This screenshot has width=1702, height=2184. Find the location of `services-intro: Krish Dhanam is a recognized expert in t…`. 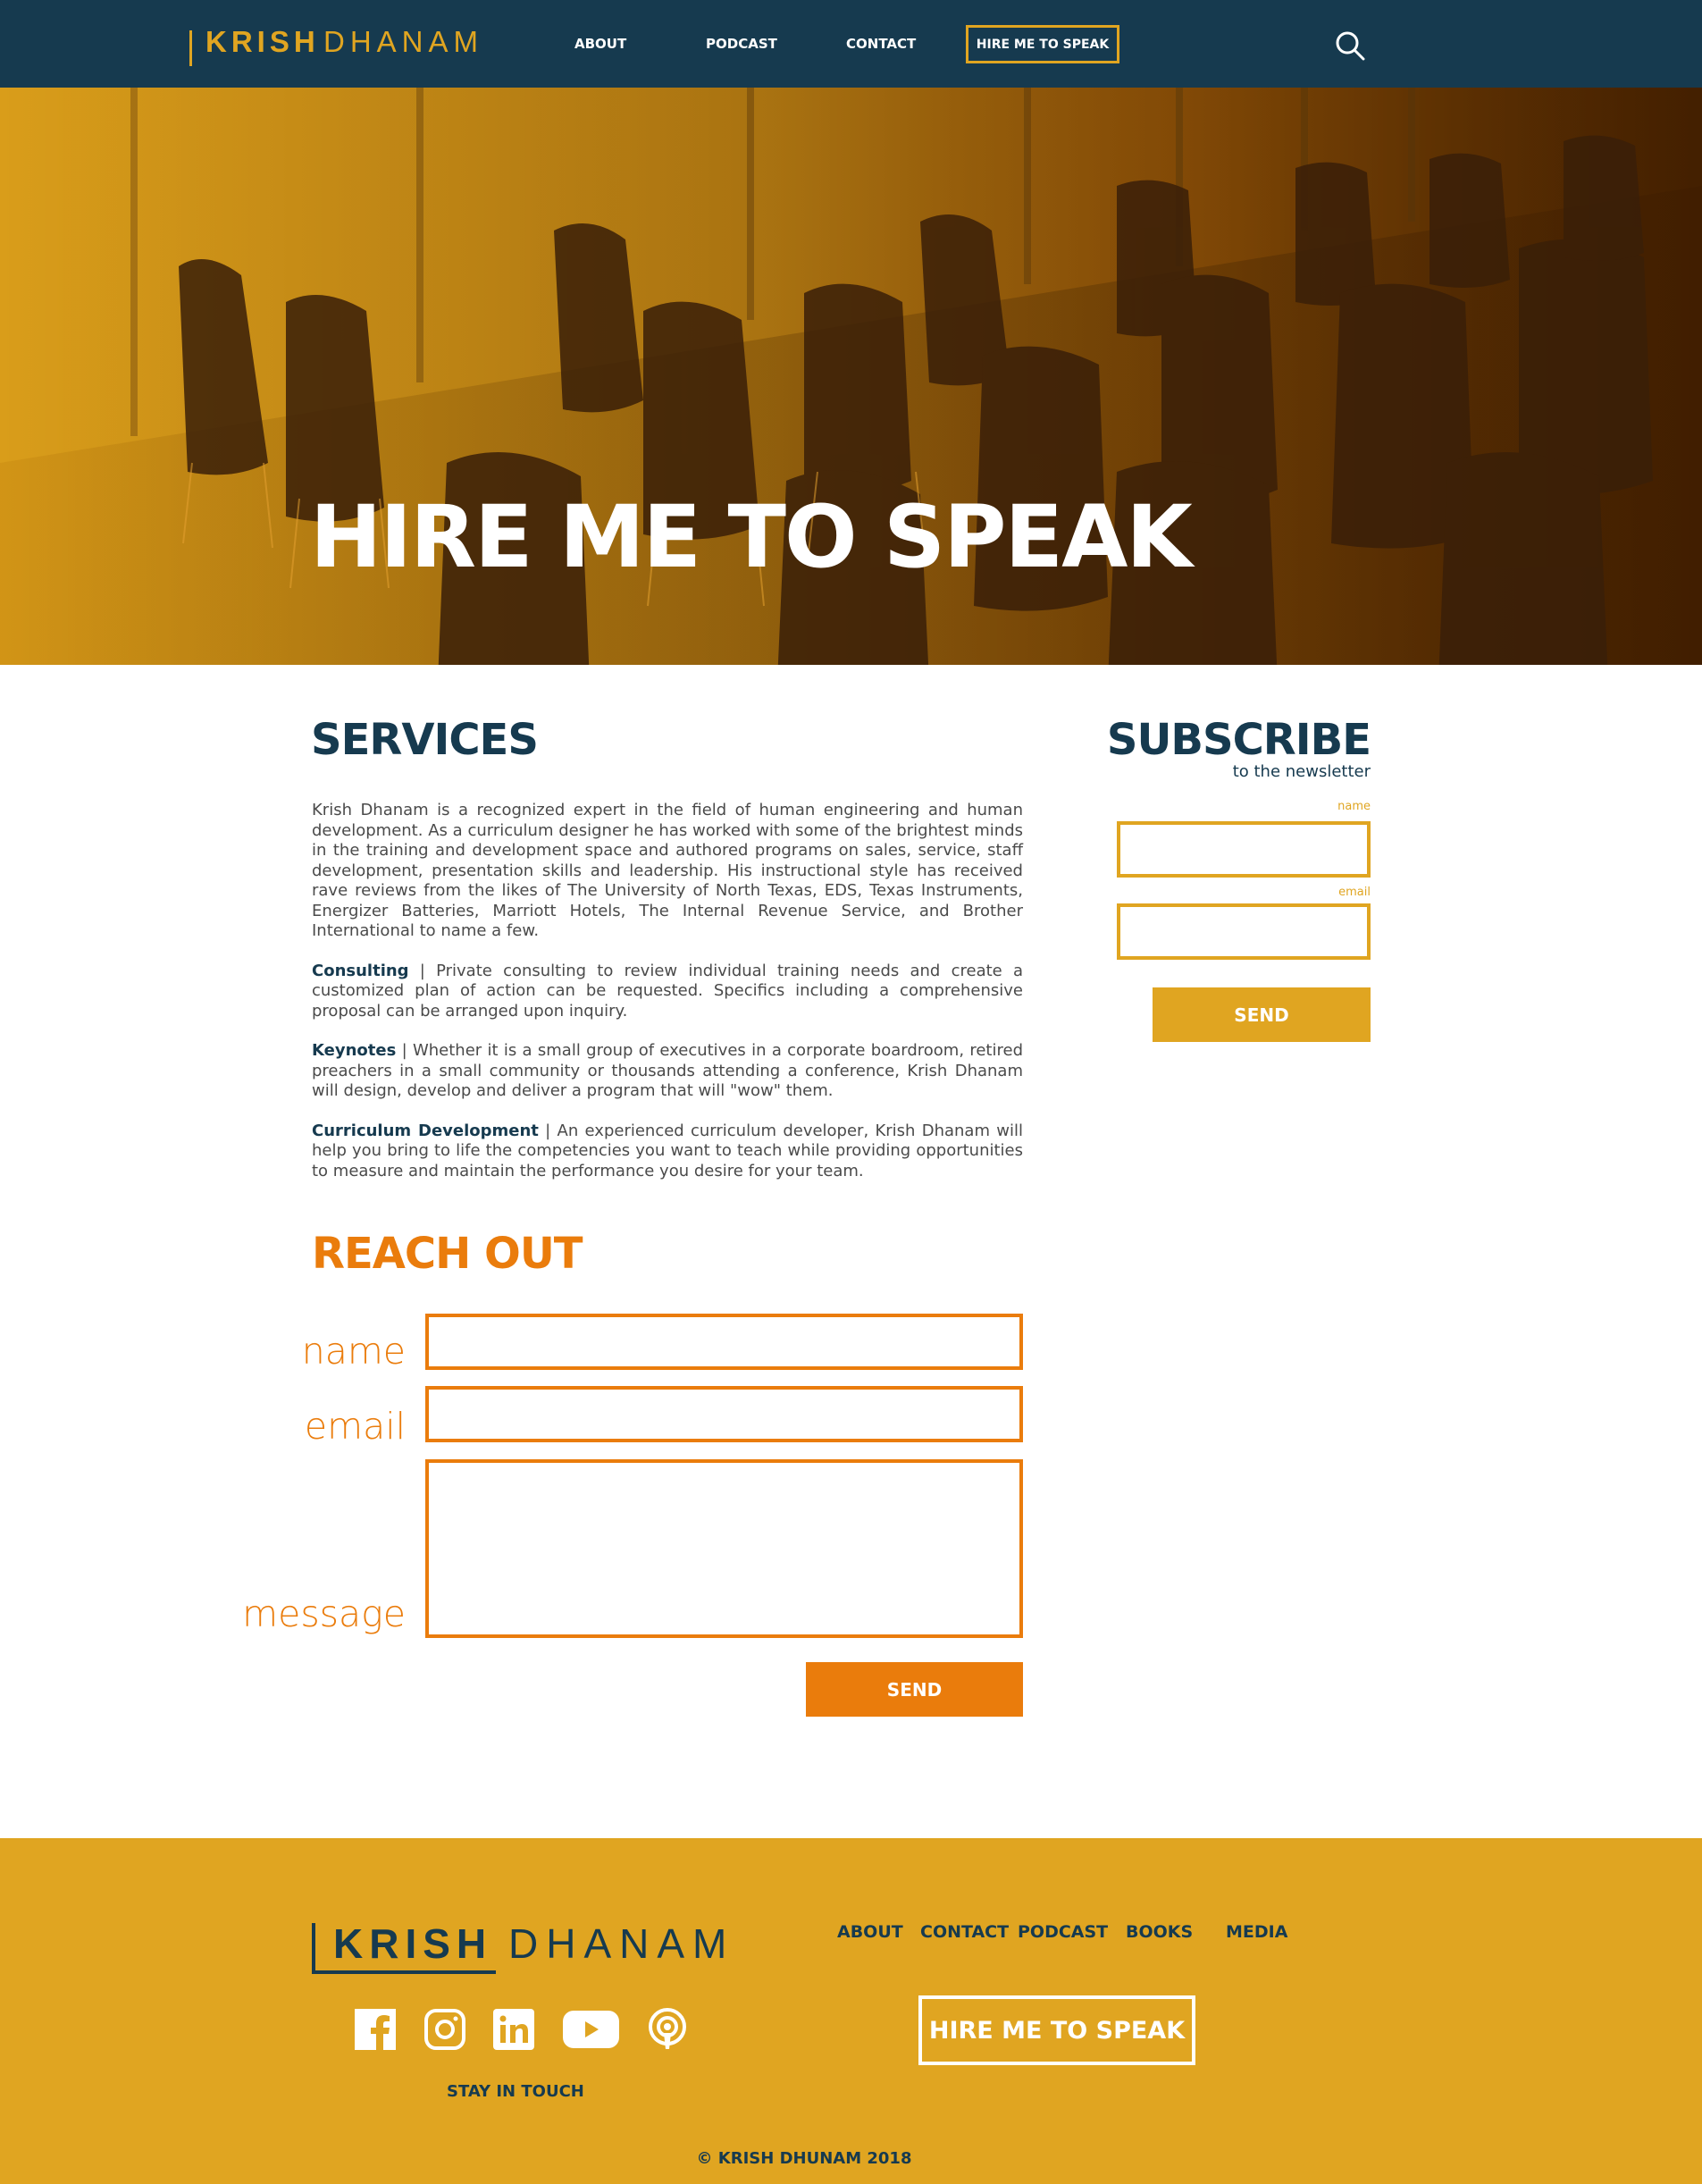

services-intro: Krish Dhanam is a recognized expert in t… is located at coordinates (667, 870).